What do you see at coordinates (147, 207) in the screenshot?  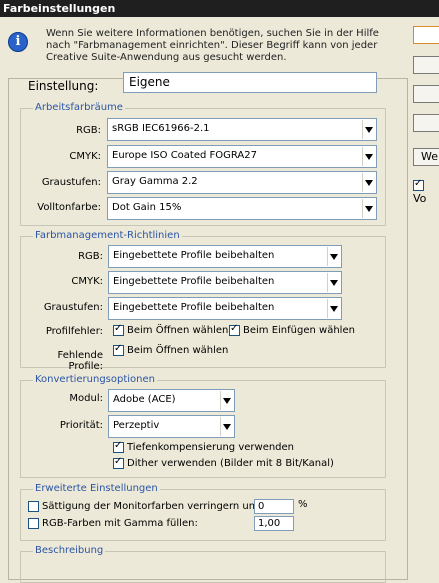 I see `spot-workspace-value: Dot Gain 15%` at bounding box center [147, 207].